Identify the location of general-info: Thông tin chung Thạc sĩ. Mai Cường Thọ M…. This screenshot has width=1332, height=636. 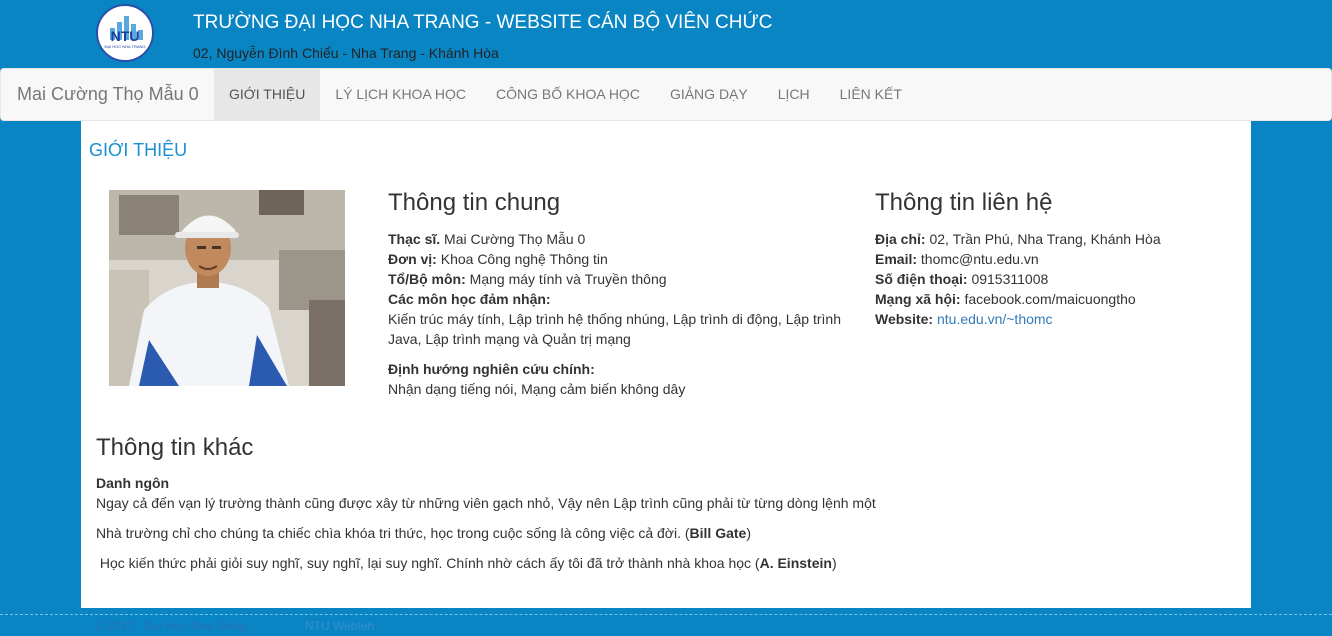
(618, 293).